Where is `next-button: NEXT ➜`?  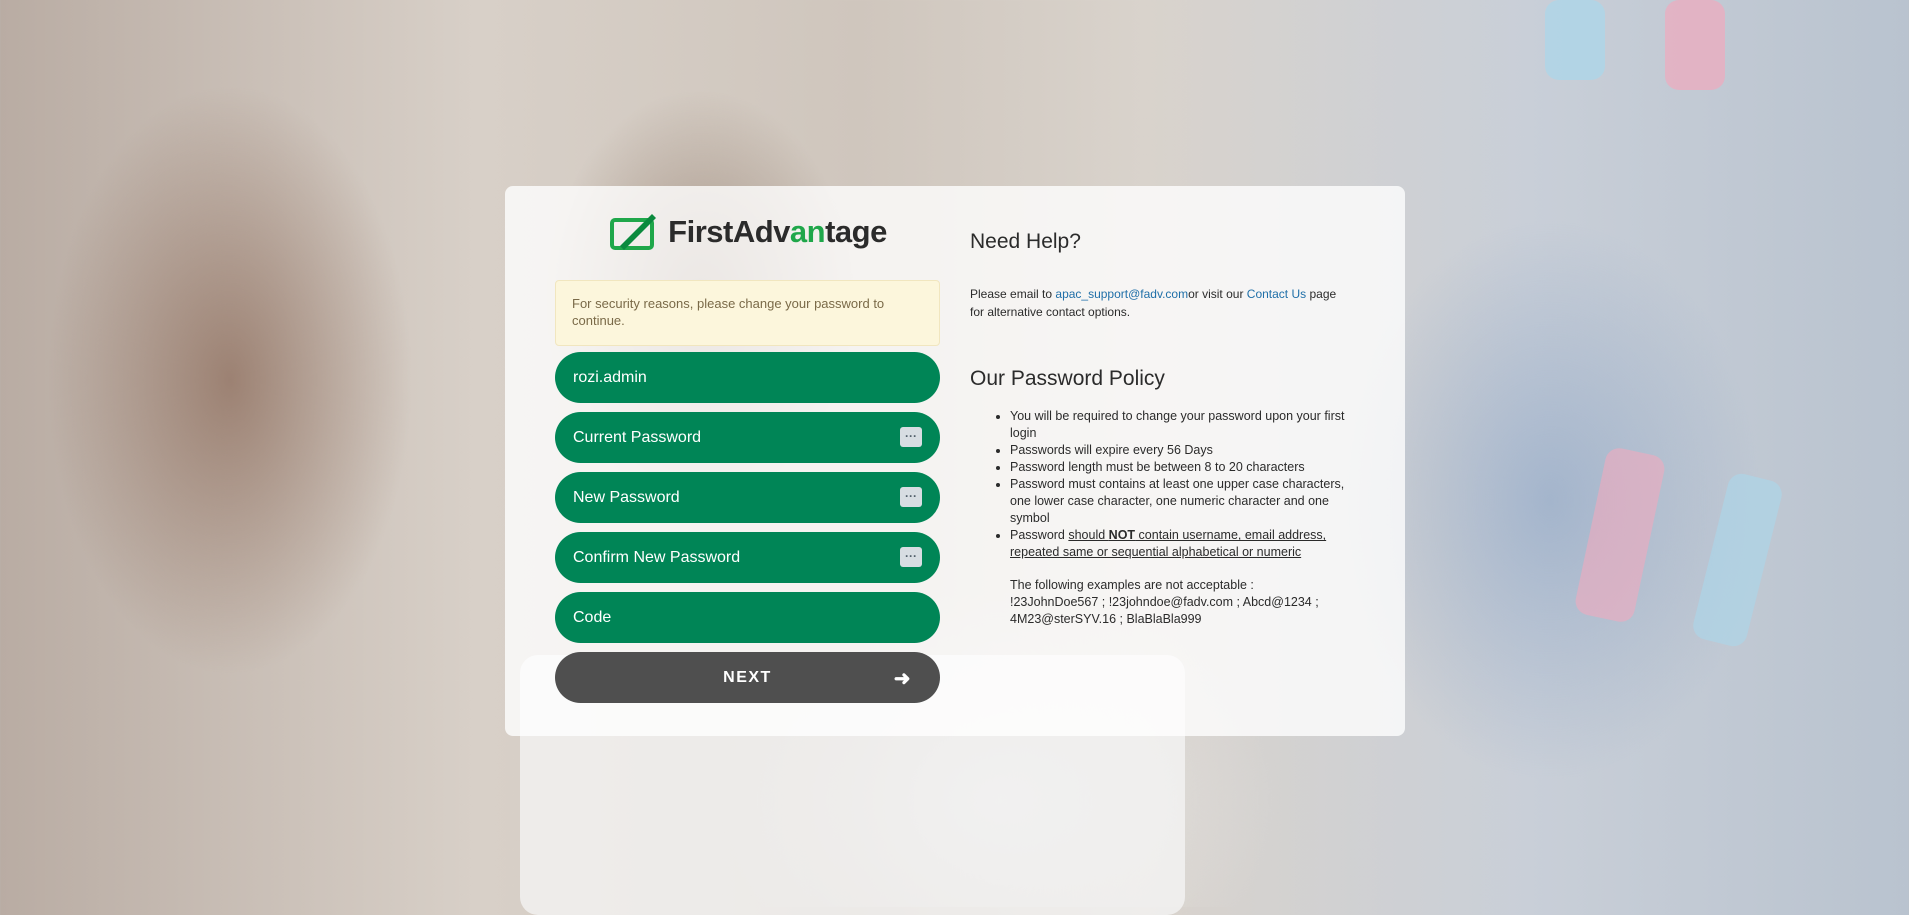 next-button: NEXT ➜ is located at coordinates (747, 677).